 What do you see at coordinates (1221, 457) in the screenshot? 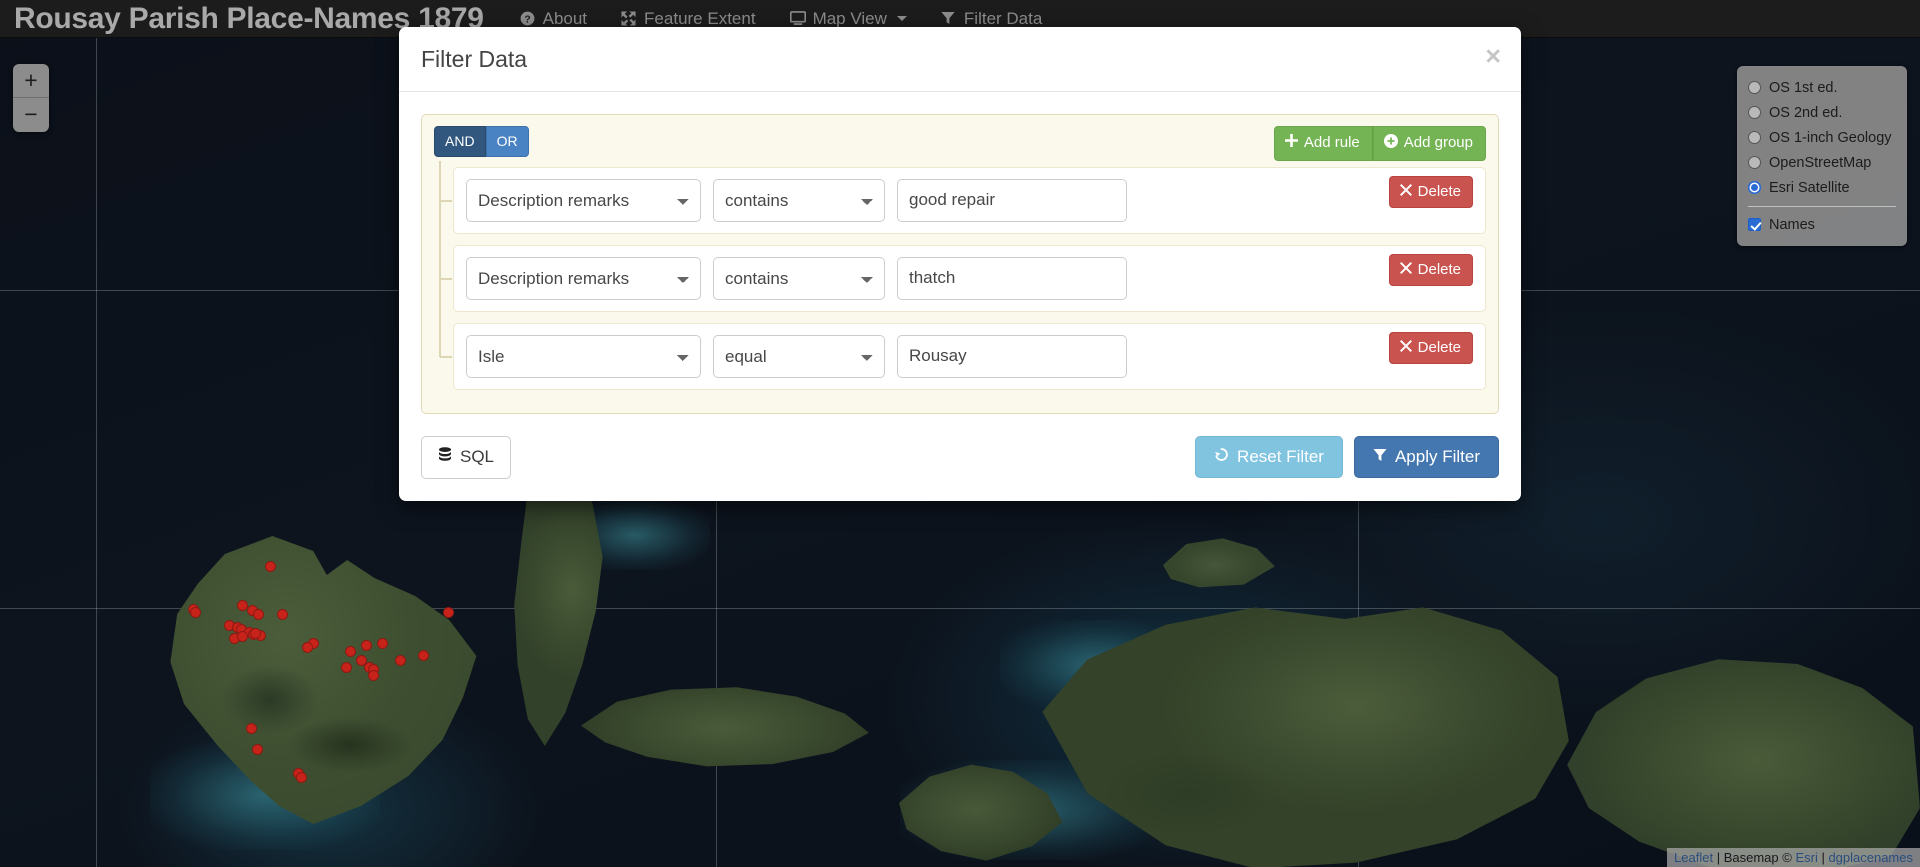
I see `undo-icon` at bounding box center [1221, 457].